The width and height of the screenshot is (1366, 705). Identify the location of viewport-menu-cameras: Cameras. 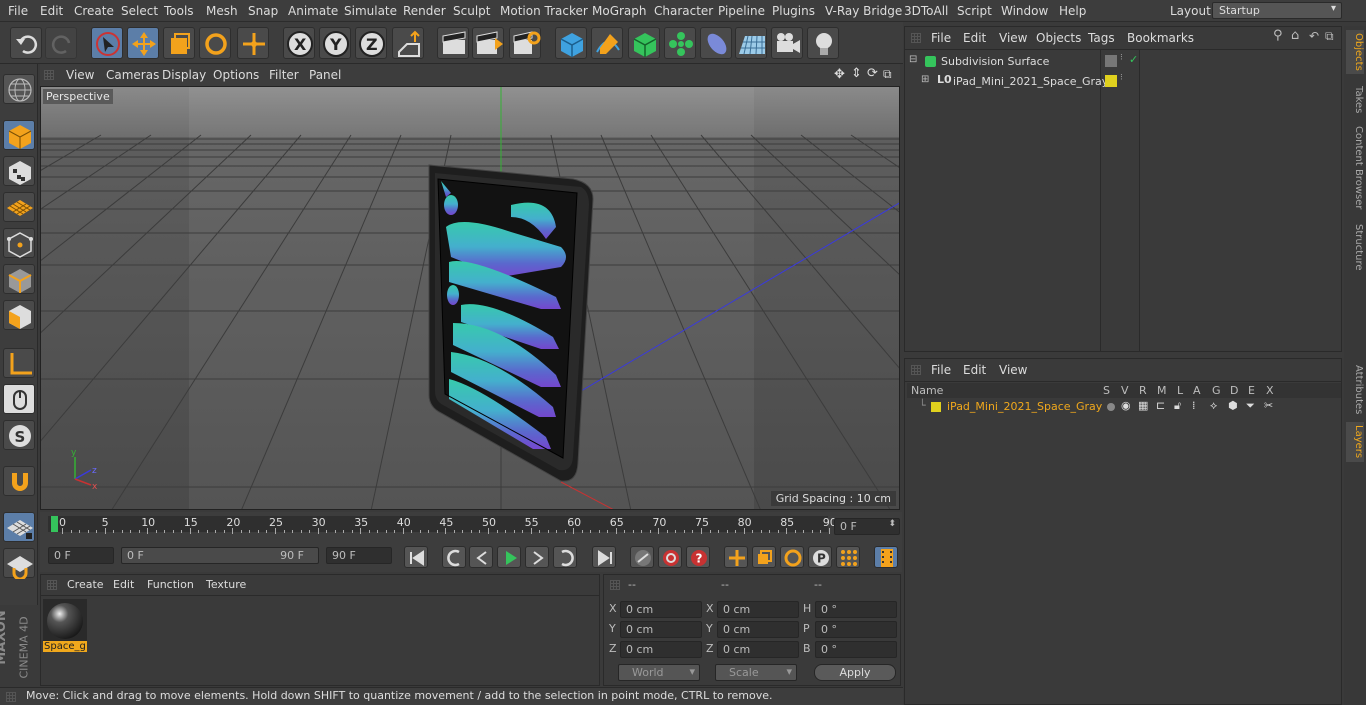
(132, 75).